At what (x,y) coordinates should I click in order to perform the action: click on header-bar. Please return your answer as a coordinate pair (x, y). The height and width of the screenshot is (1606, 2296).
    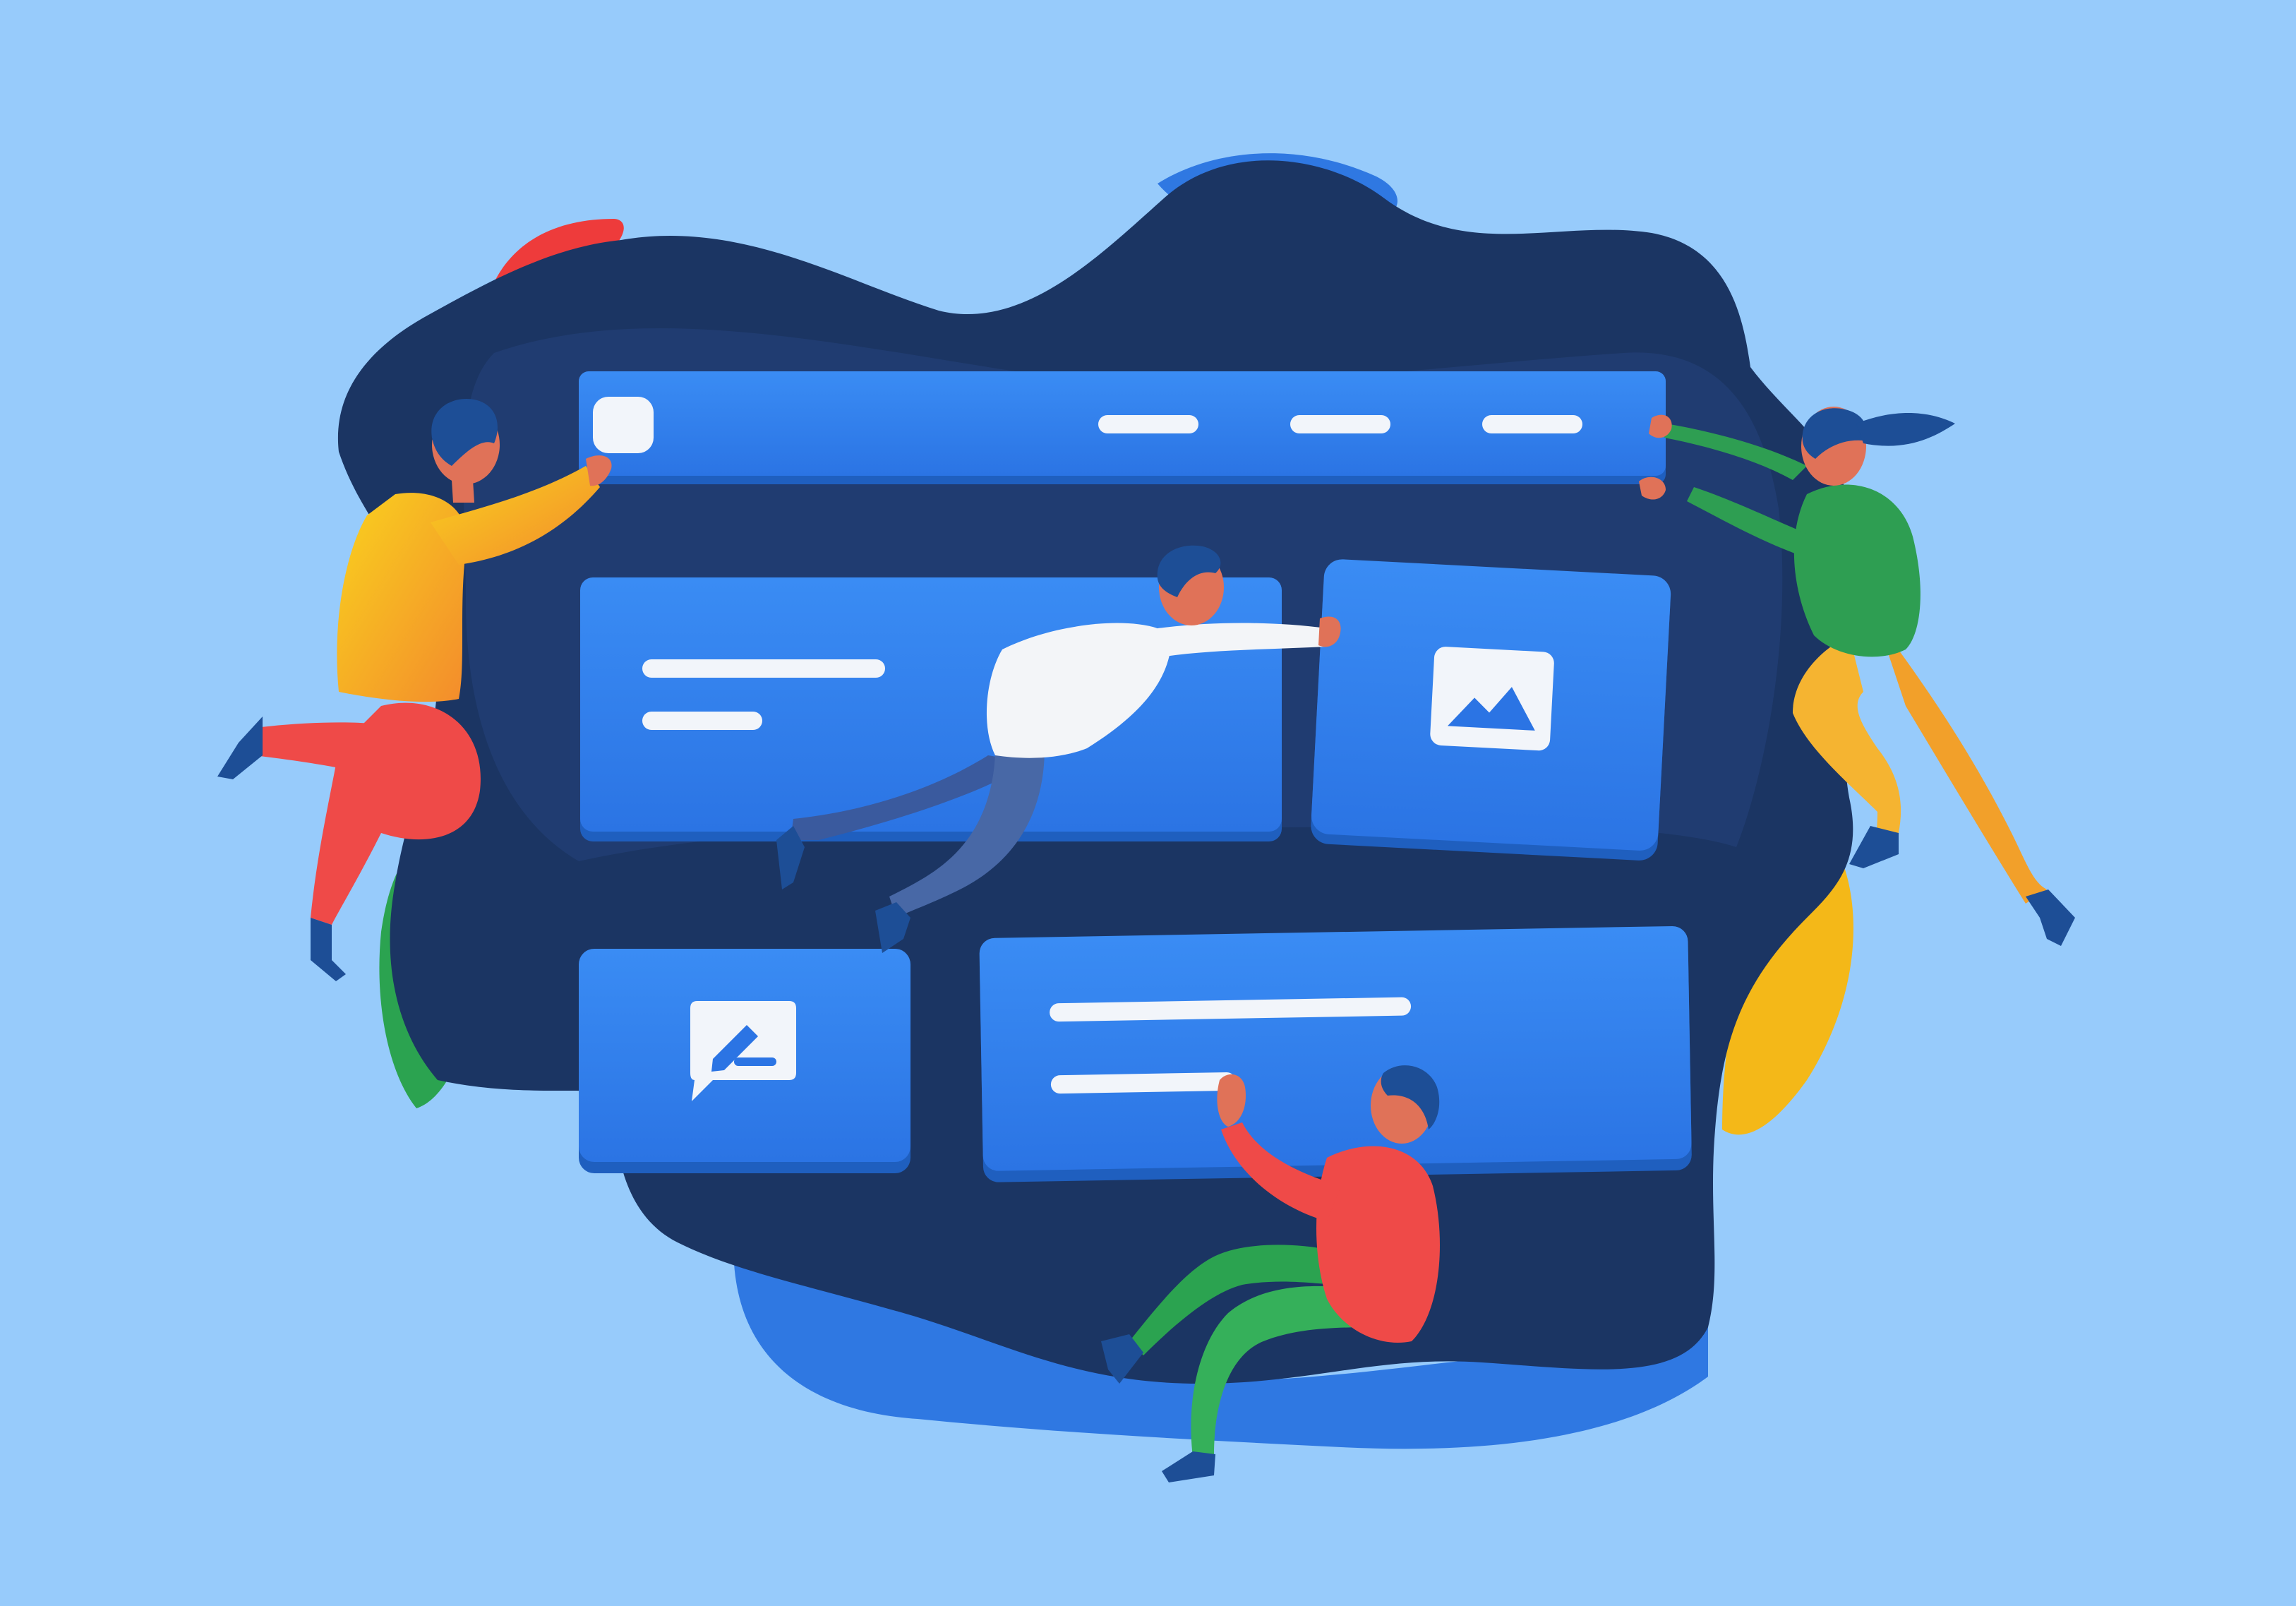
    Looking at the image, I should click on (1122, 428).